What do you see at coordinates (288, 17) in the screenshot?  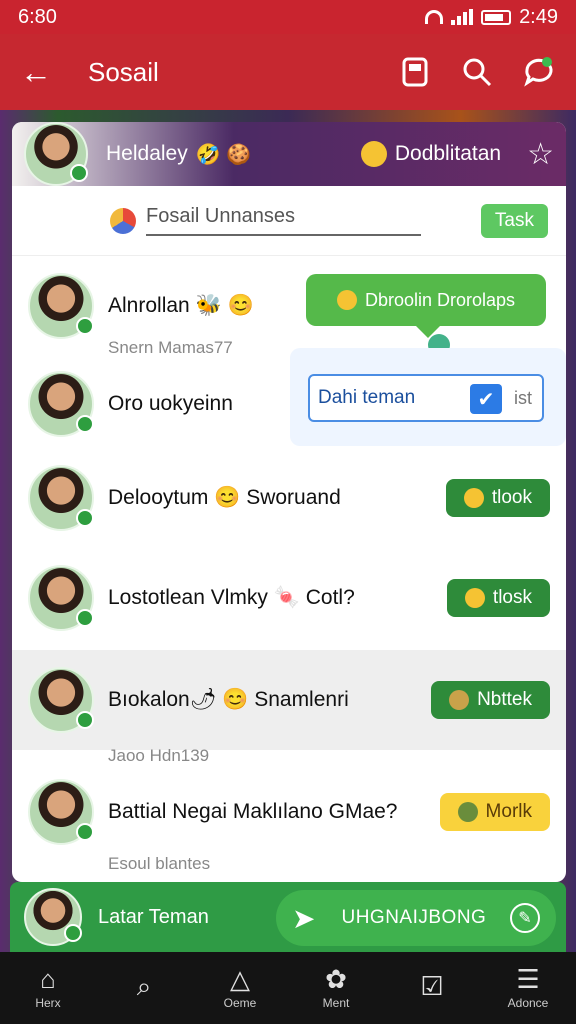 I see `status-bar: 6:80 2:49` at bounding box center [288, 17].